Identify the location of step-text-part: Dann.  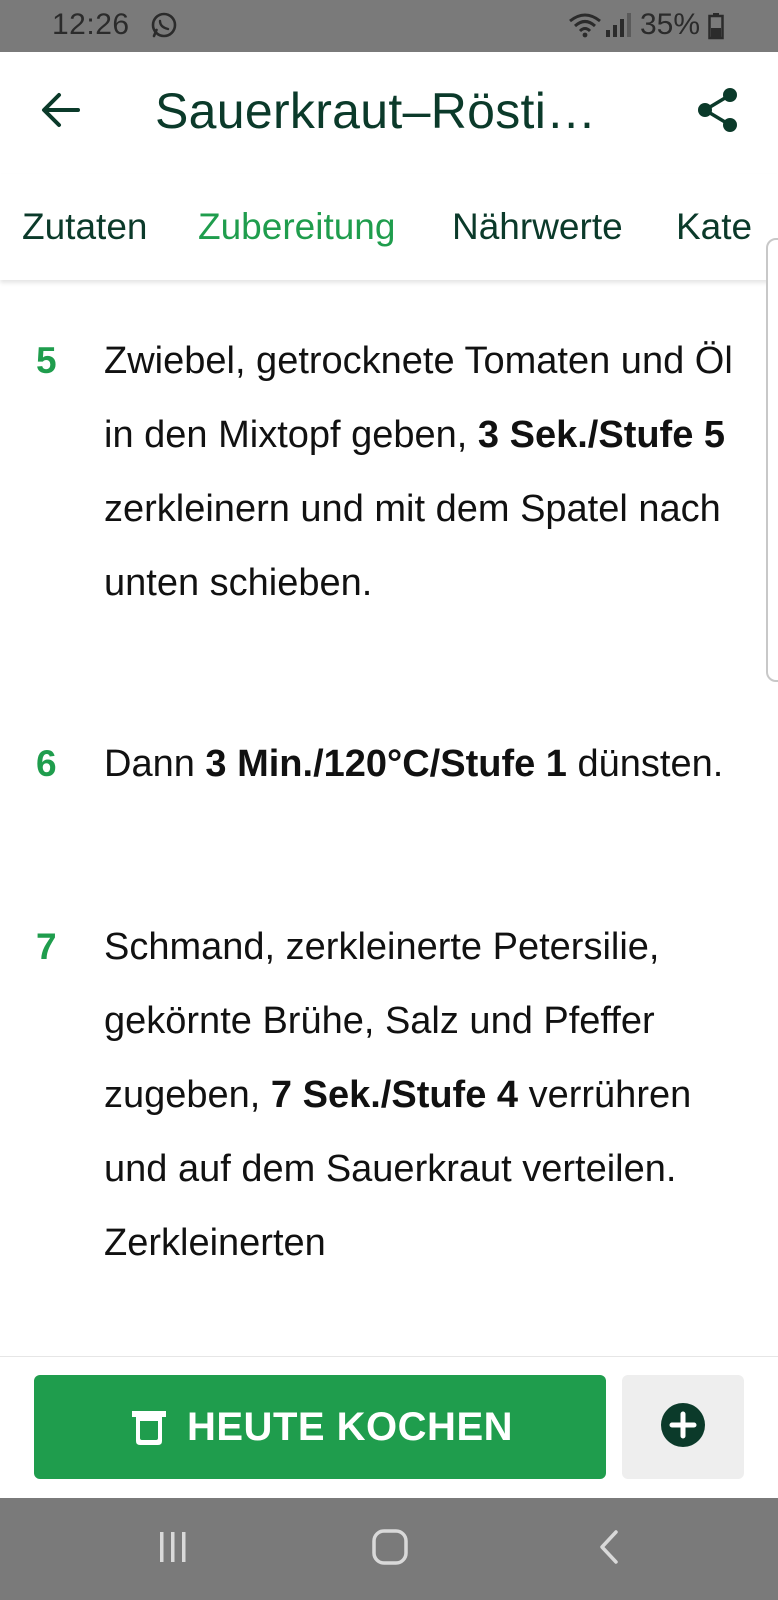
(155, 764).